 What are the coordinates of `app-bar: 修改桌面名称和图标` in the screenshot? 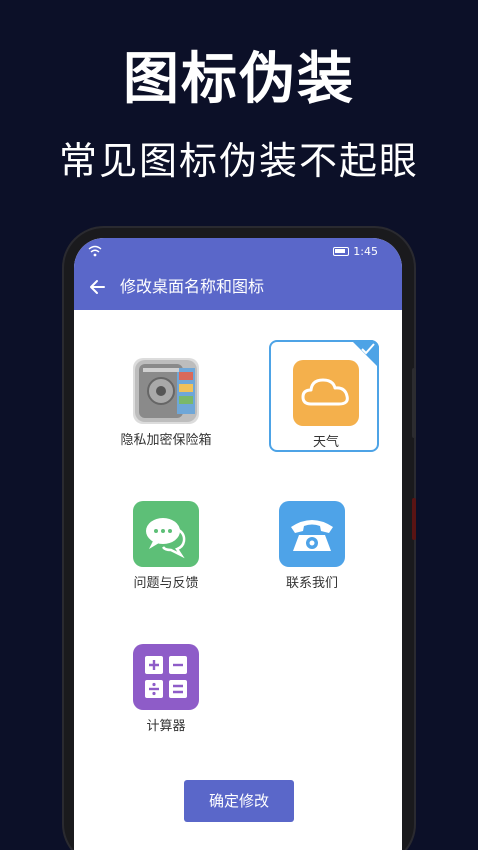 It's located at (238, 287).